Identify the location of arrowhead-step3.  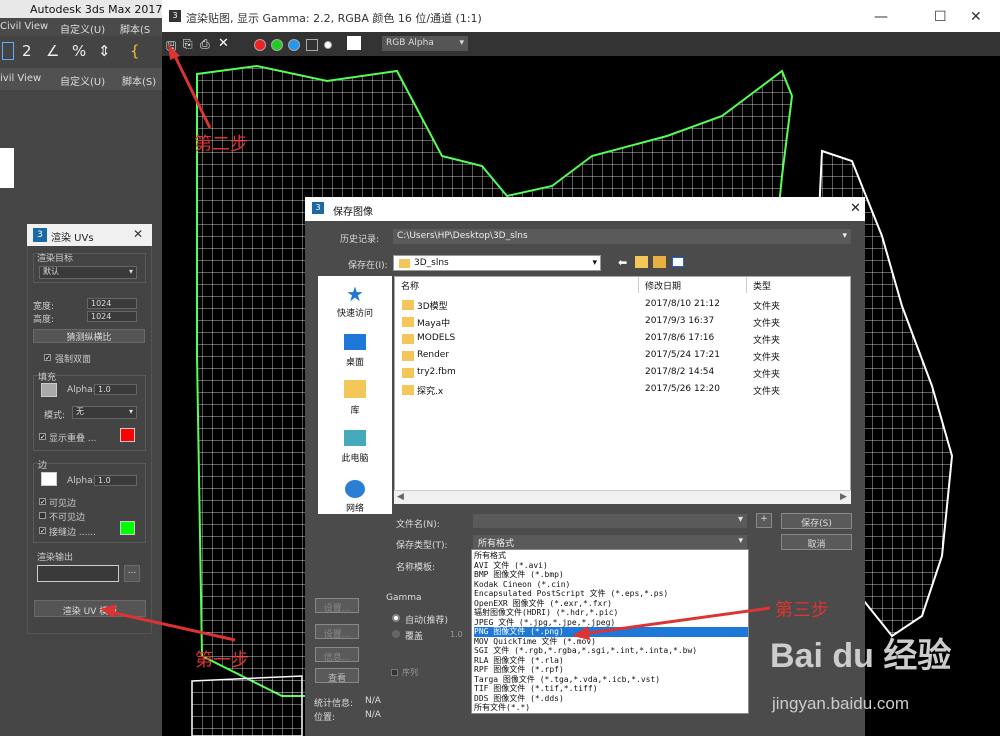
(581, 633).